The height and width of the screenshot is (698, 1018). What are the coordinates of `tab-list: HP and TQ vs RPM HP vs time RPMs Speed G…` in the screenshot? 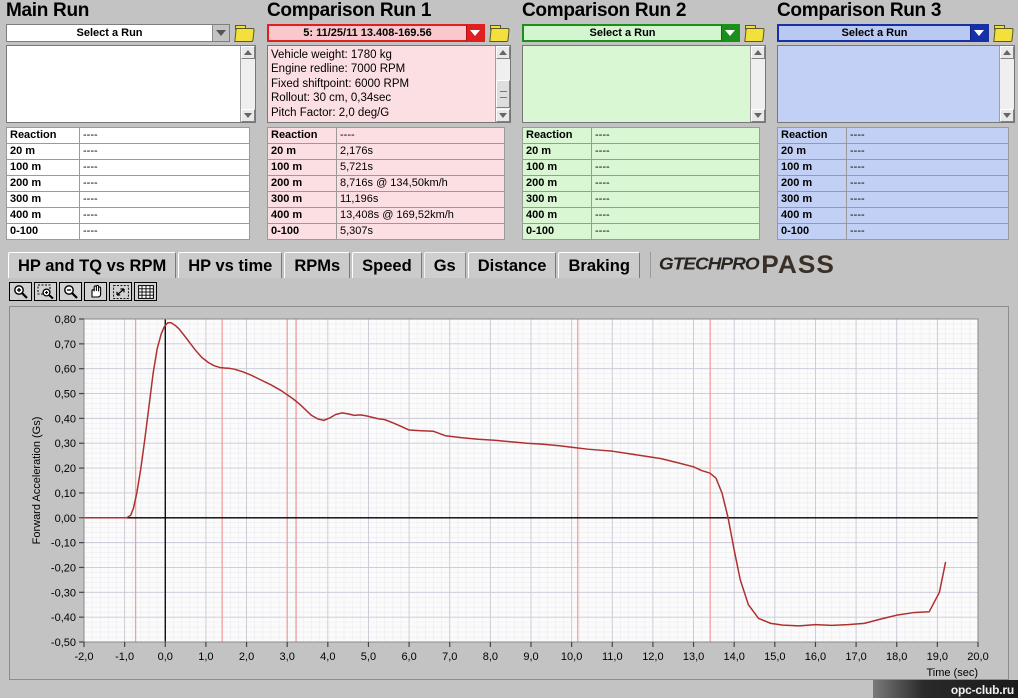 It's located at (421, 264).